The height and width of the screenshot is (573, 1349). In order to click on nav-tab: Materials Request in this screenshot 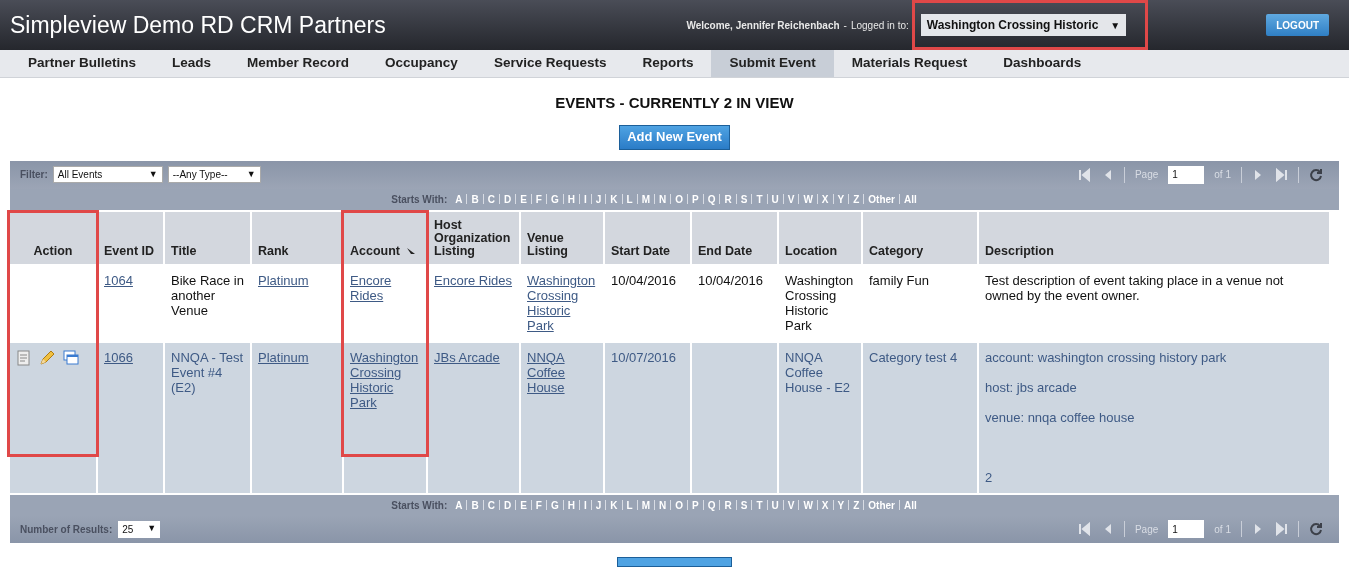, I will do `click(909, 63)`.